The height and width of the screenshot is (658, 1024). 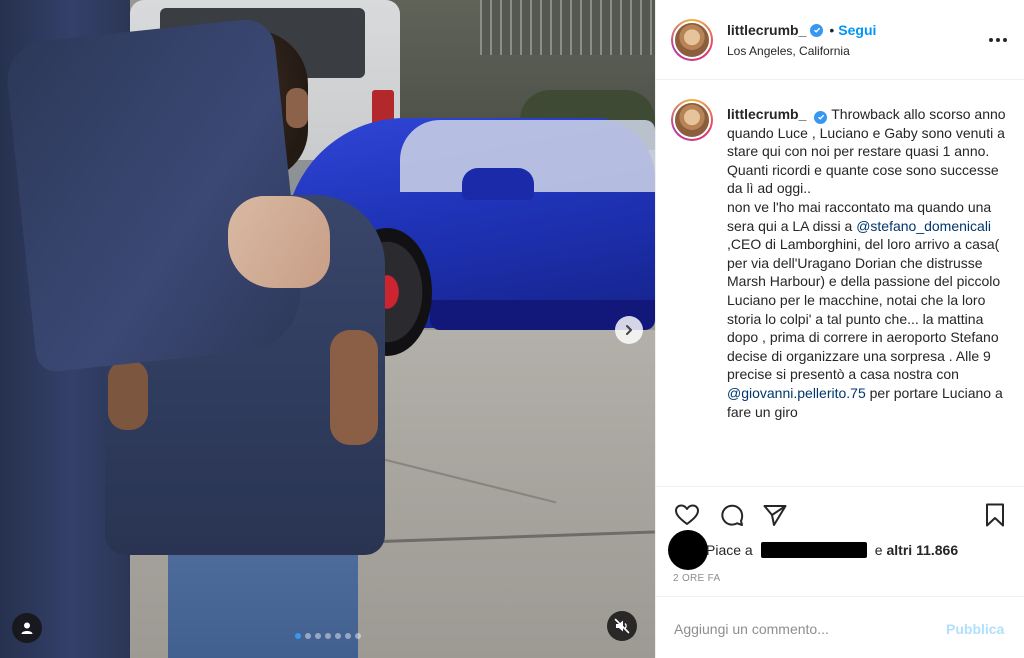 What do you see at coordinates (279, 242) in the screenshot?
I see `man-hand` at bounding box center [279, 242].